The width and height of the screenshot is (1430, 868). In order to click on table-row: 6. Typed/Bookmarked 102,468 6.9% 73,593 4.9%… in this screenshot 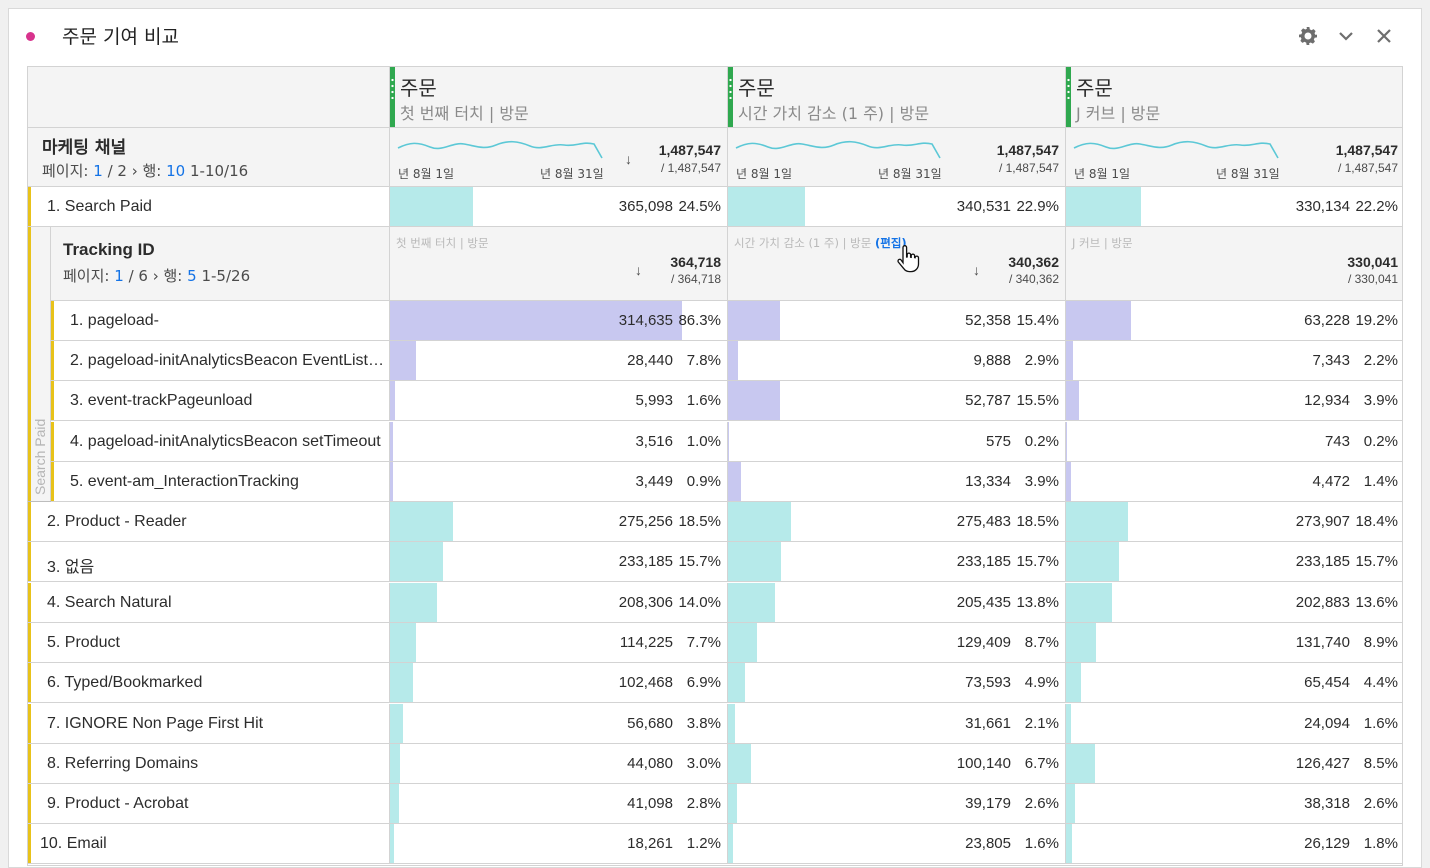, I will do `click(715, 683)`.